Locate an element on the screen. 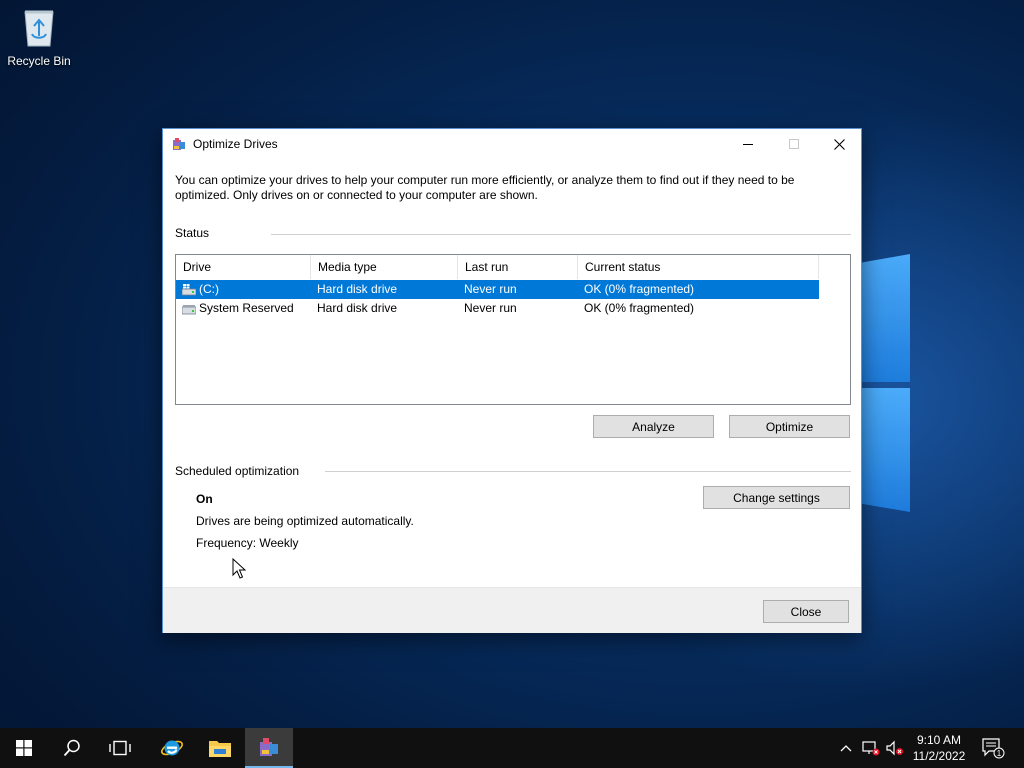 This screenshot has height=768, width=1024. notification-icon: 1 is located at coordinates (993, 748).